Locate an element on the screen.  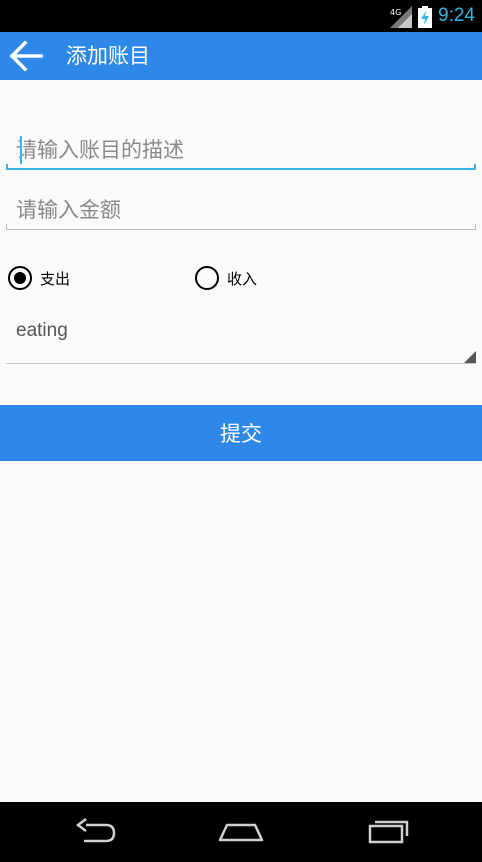
description-underline-ticks is located at coordinates (241, 167).